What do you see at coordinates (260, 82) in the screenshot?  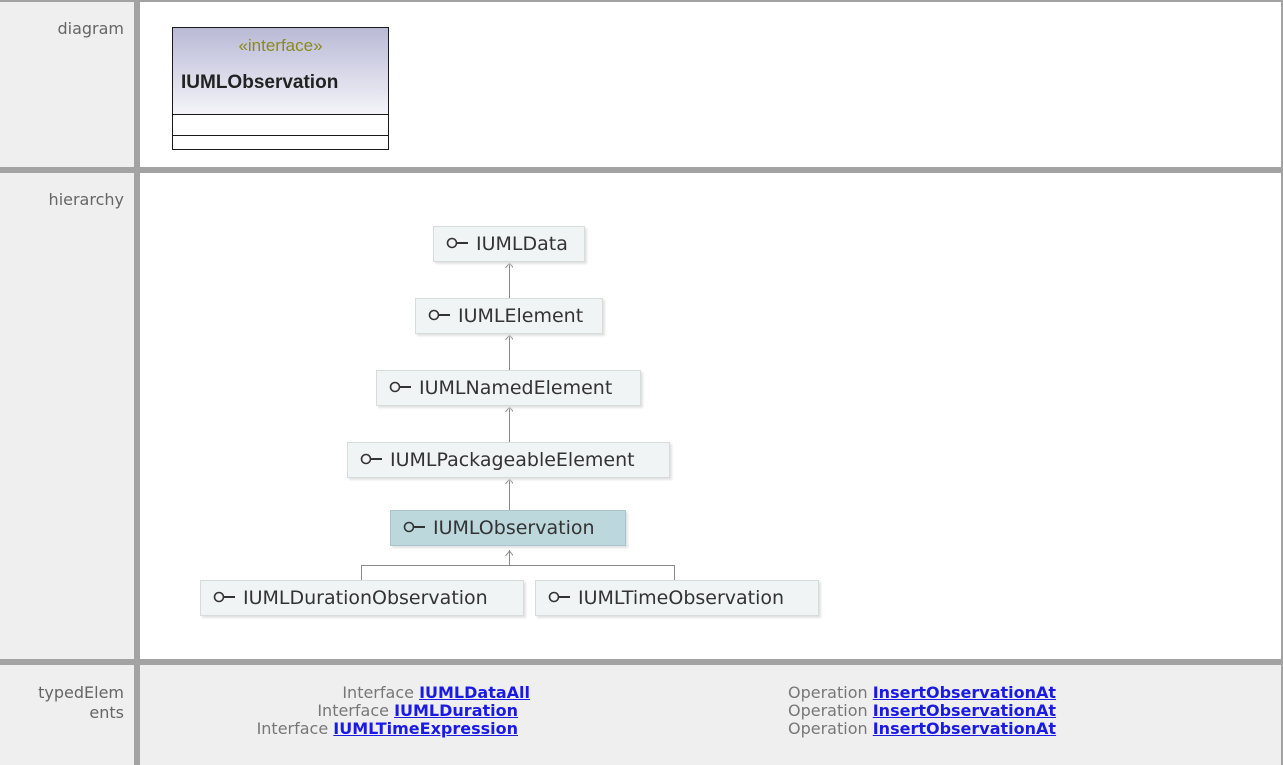 I see `uml-class-name: IUMLObservation` at bounding box center [260, 82].